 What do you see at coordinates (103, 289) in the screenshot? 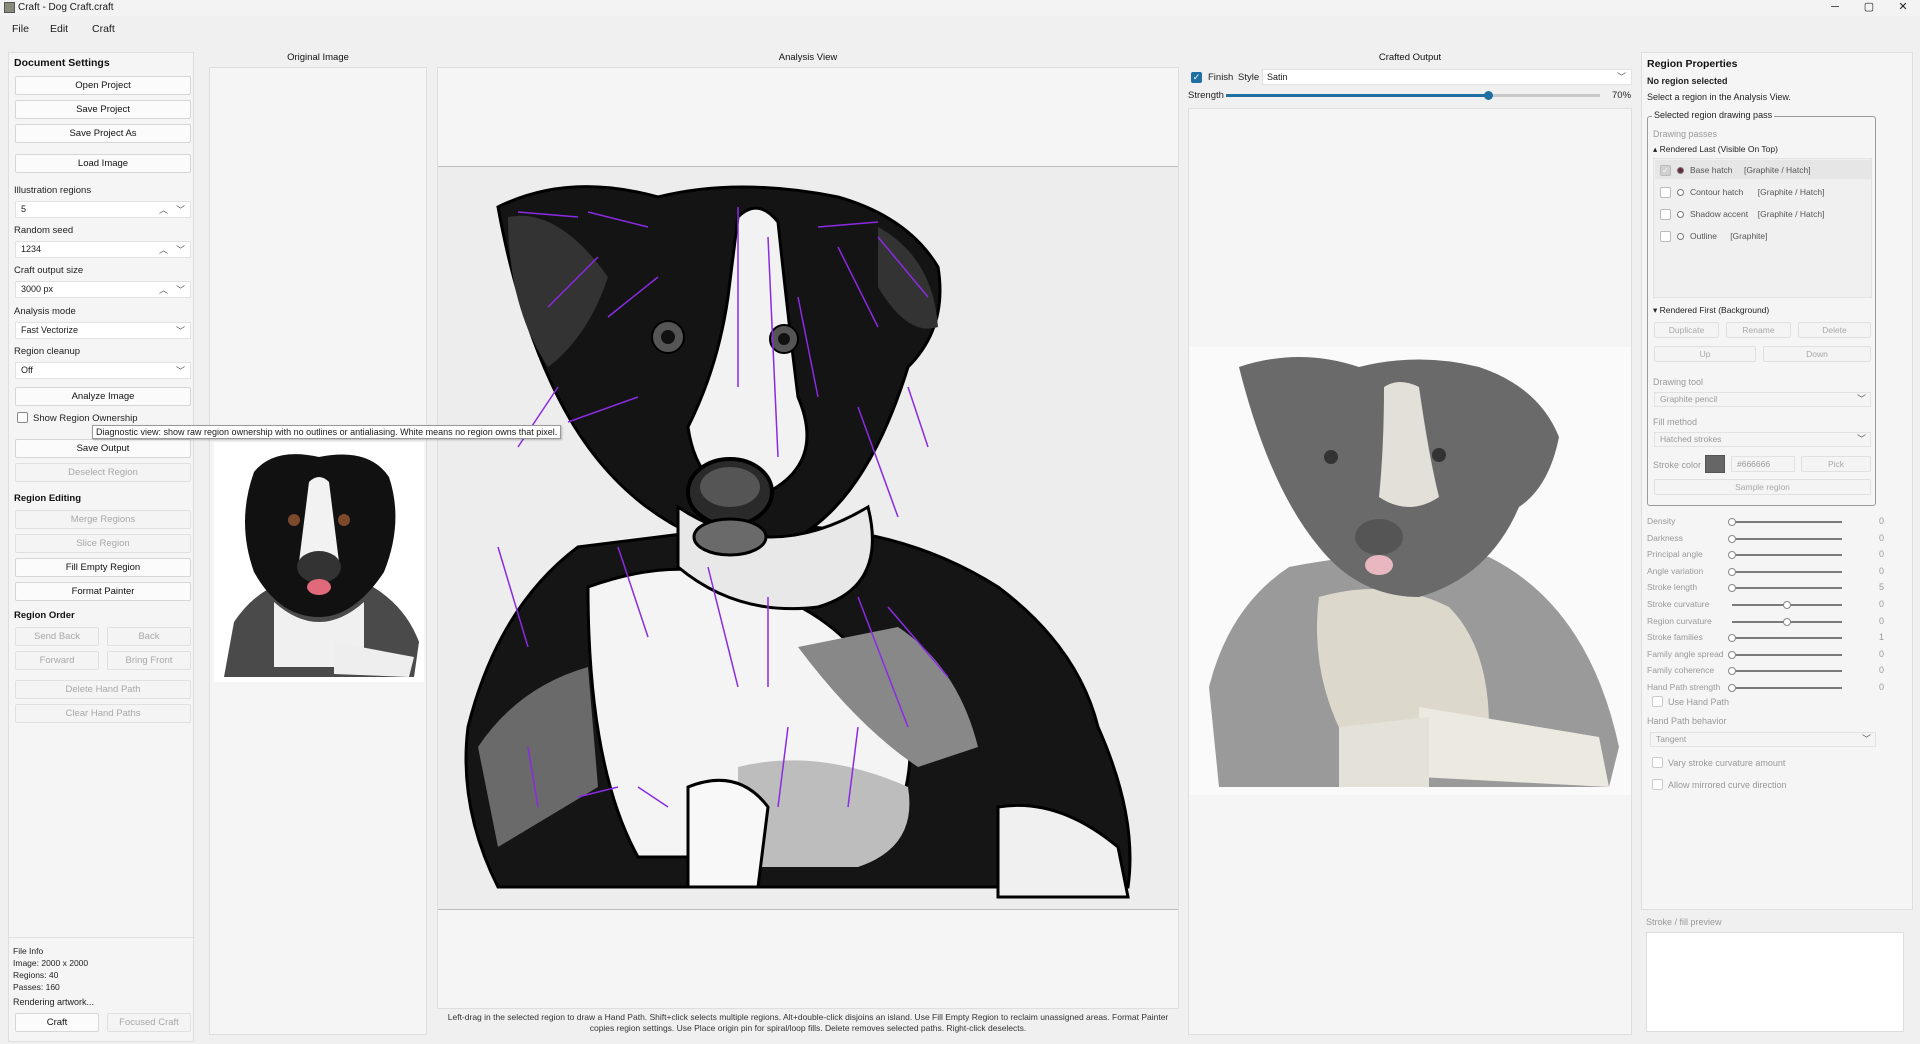
I see `size-spinbox: 3000 px ︿ ﹀` at bounding box center [103, 289].